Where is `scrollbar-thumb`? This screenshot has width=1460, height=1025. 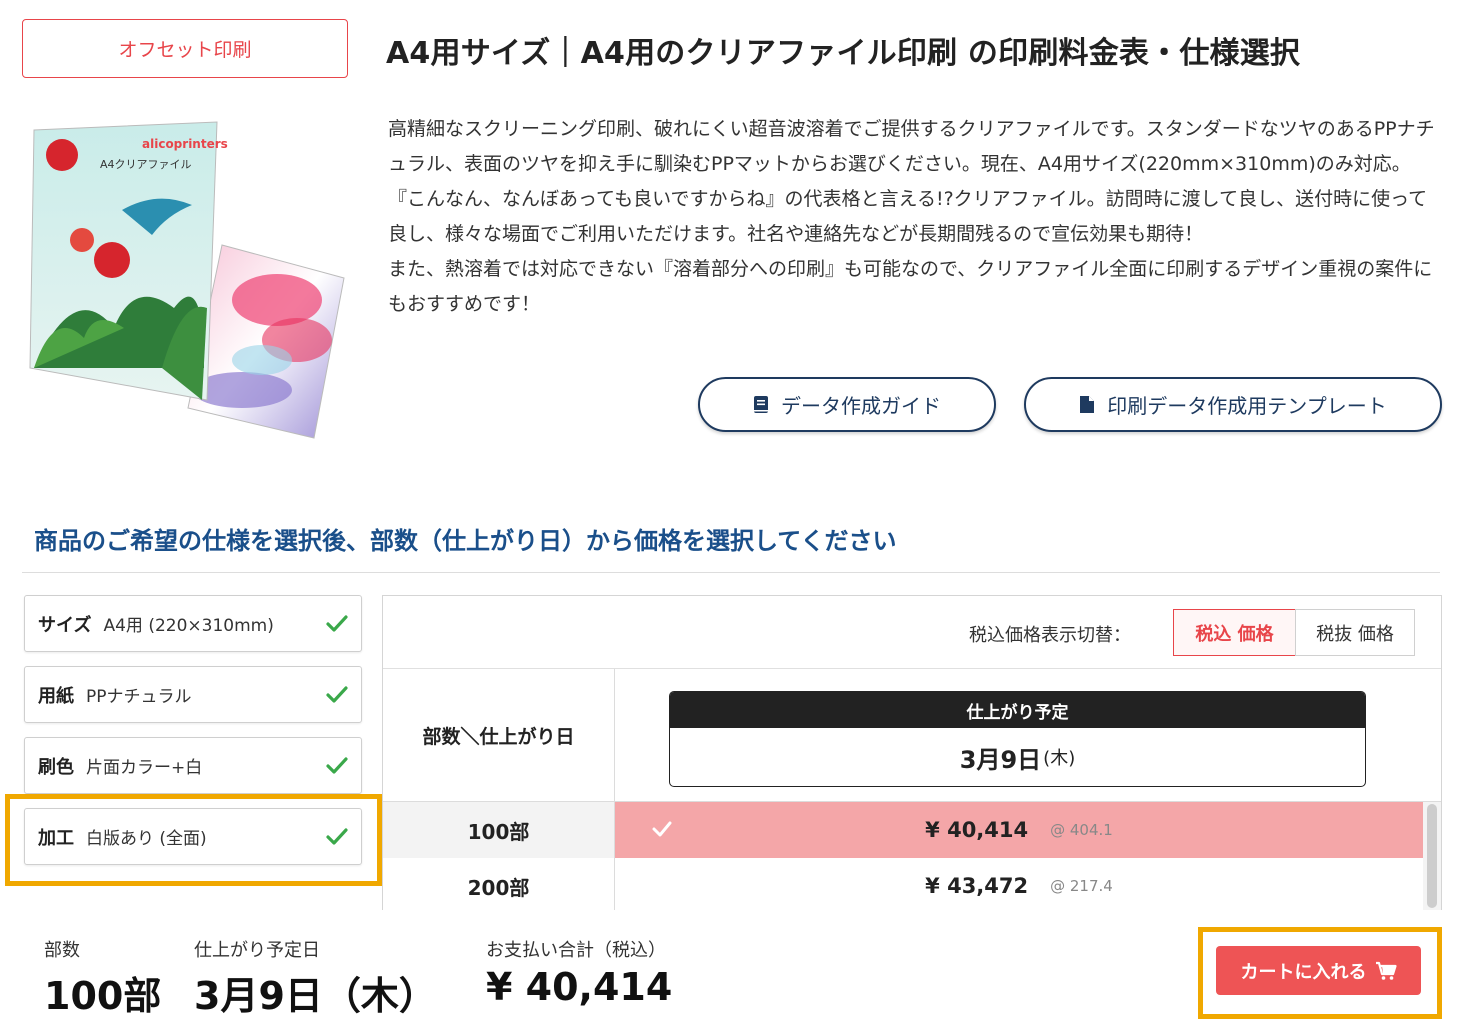
scrollbar-thumb is located at coordinates (1432, 856).